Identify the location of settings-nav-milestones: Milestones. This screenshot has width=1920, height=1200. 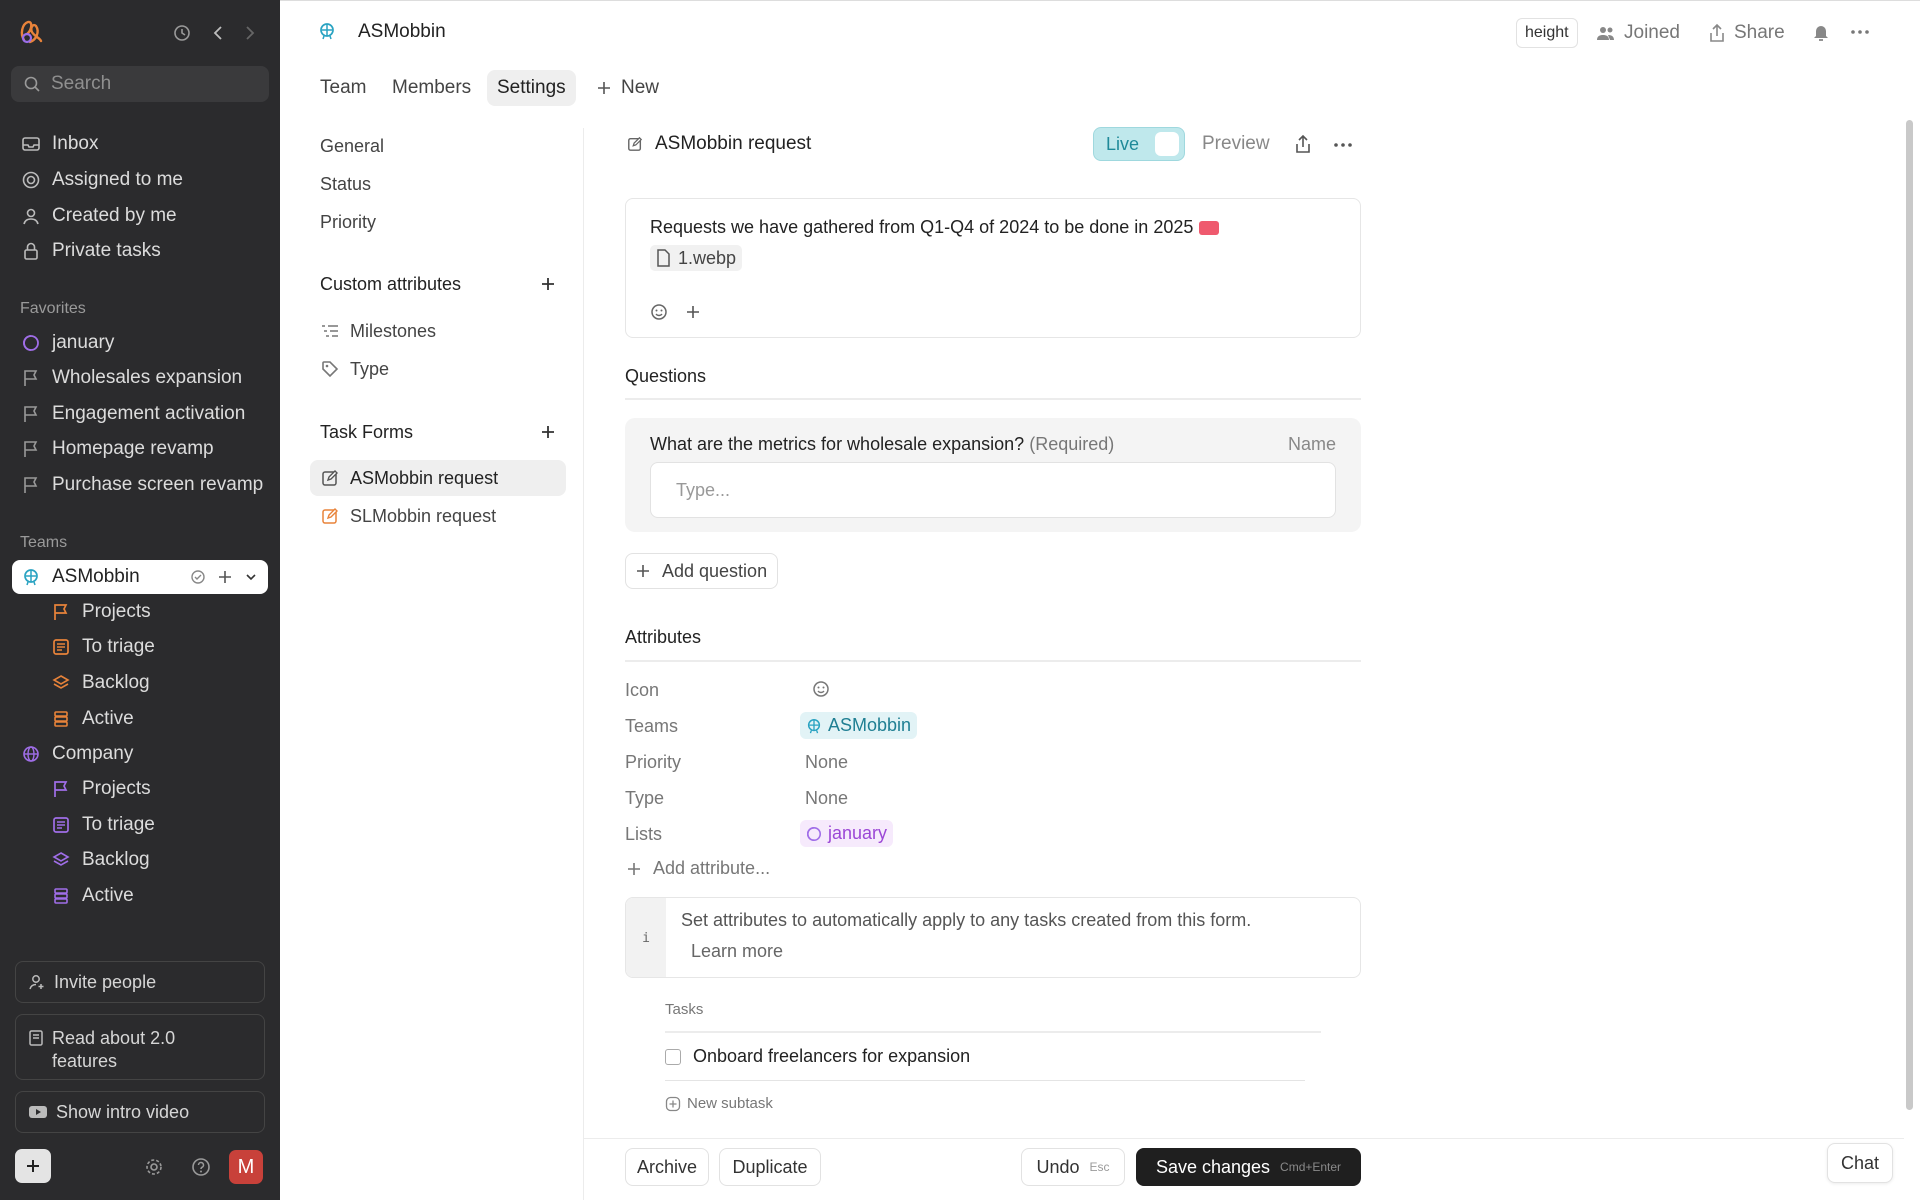
(438, 331).